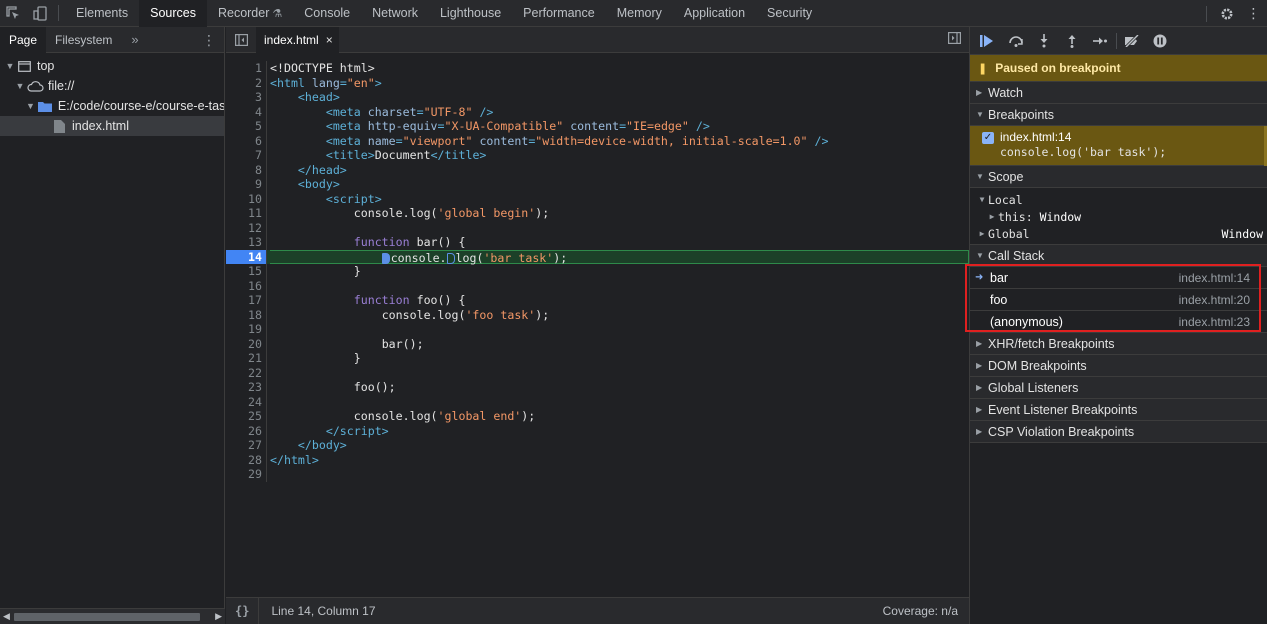 The image size is (1267, 624). What do you see at coordinates (597, 68) in the screenshot?
I see `code-line: 1 <!DOCTYPE html>` at bounding box center [597, 68].